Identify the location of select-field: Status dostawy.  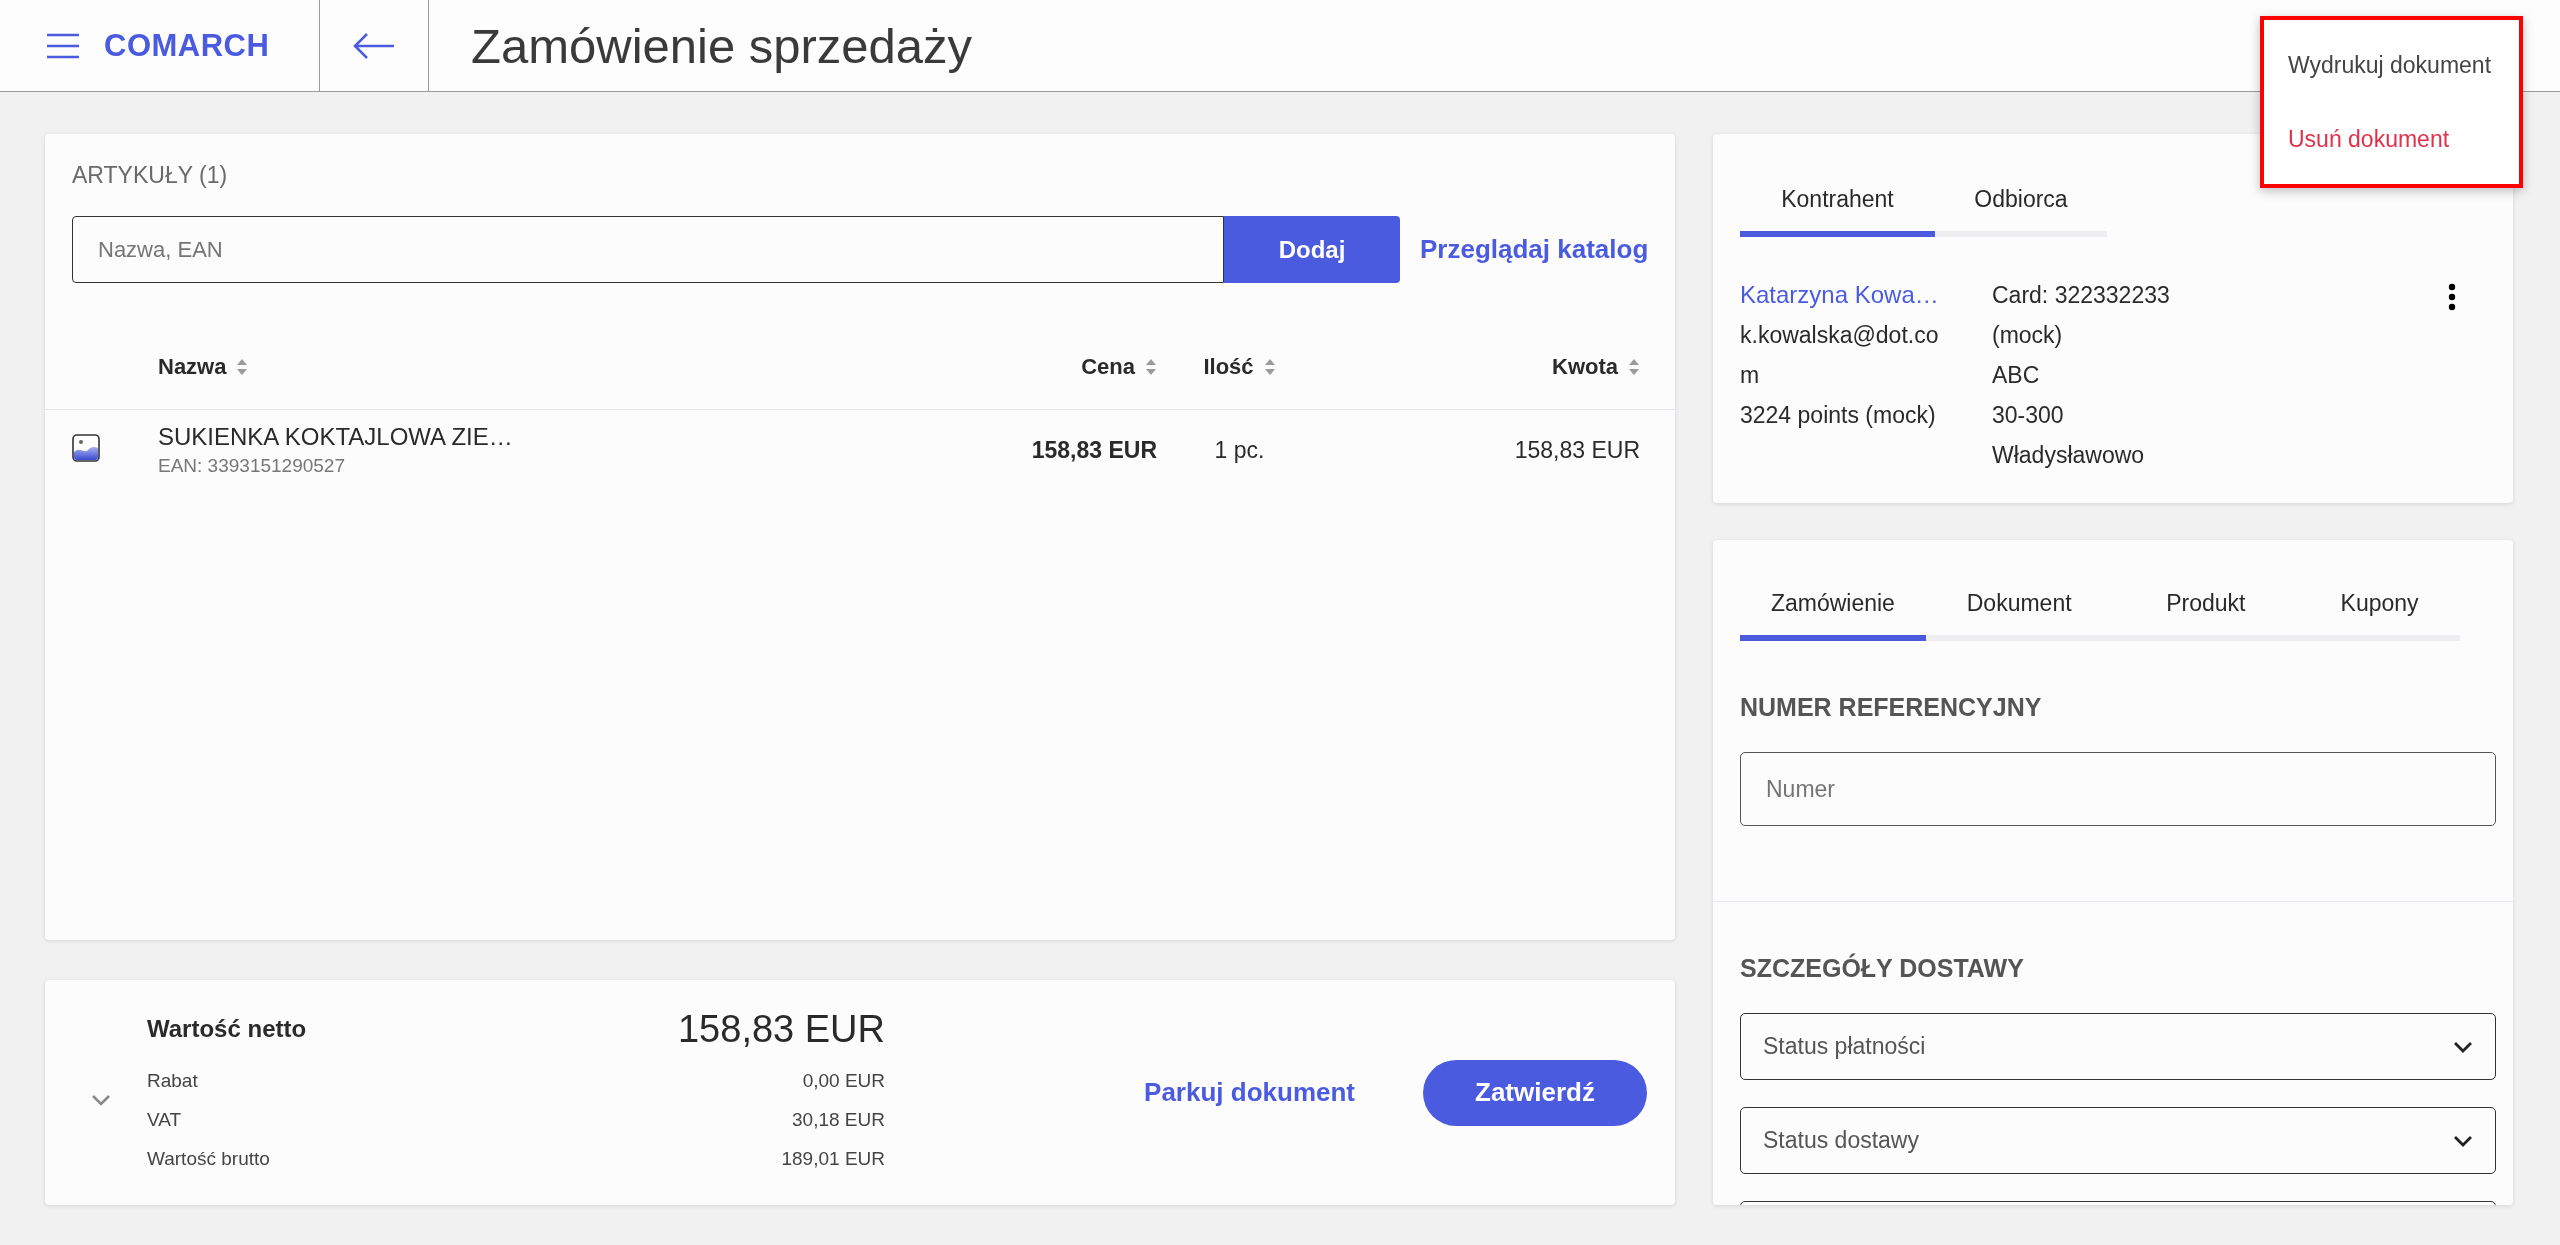
(2118, 1140).